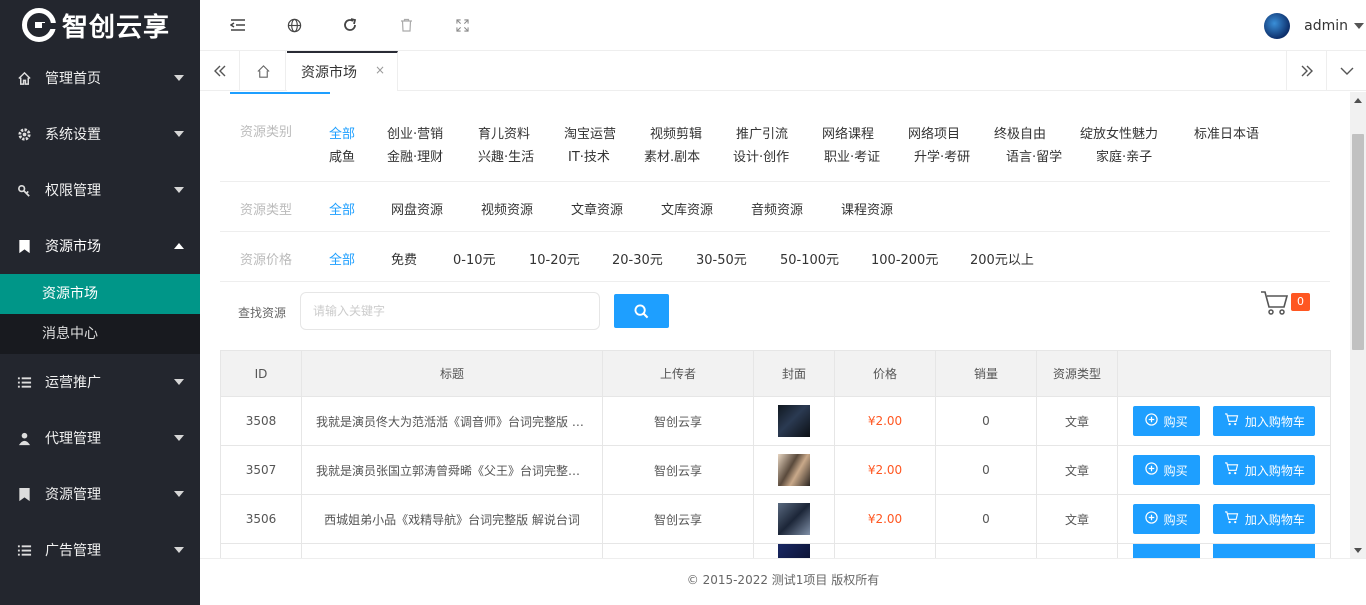 The height and width of the screenshot is (605, 1366). What do you see at coordinates (1358, 242) in the screenshot?
I see `scrollbar-thumb` at bounding box center [1358, 242].